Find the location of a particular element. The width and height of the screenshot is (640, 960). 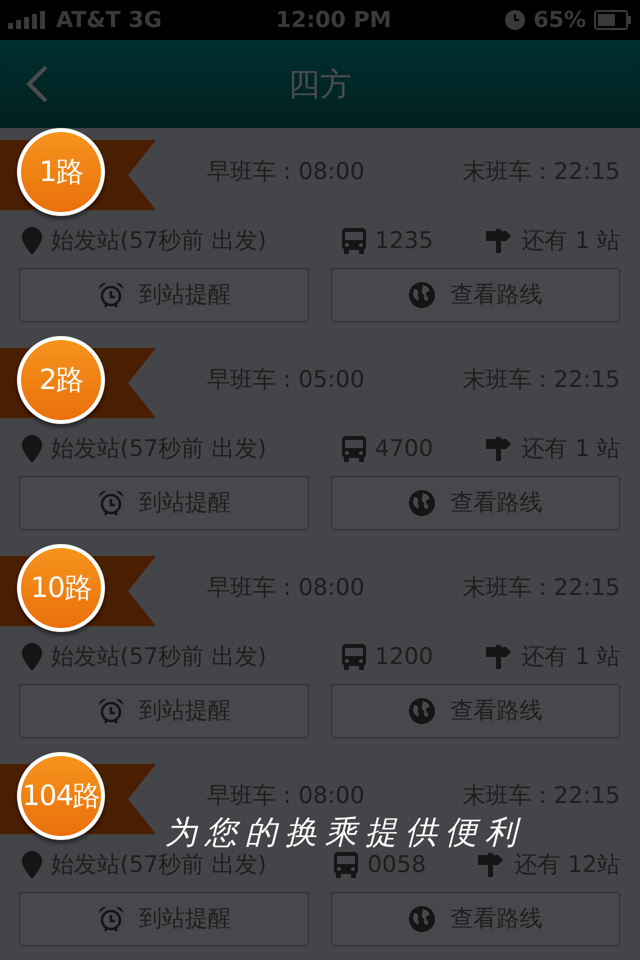

carrier-name: AT&T is located at coordinates (88, 20).